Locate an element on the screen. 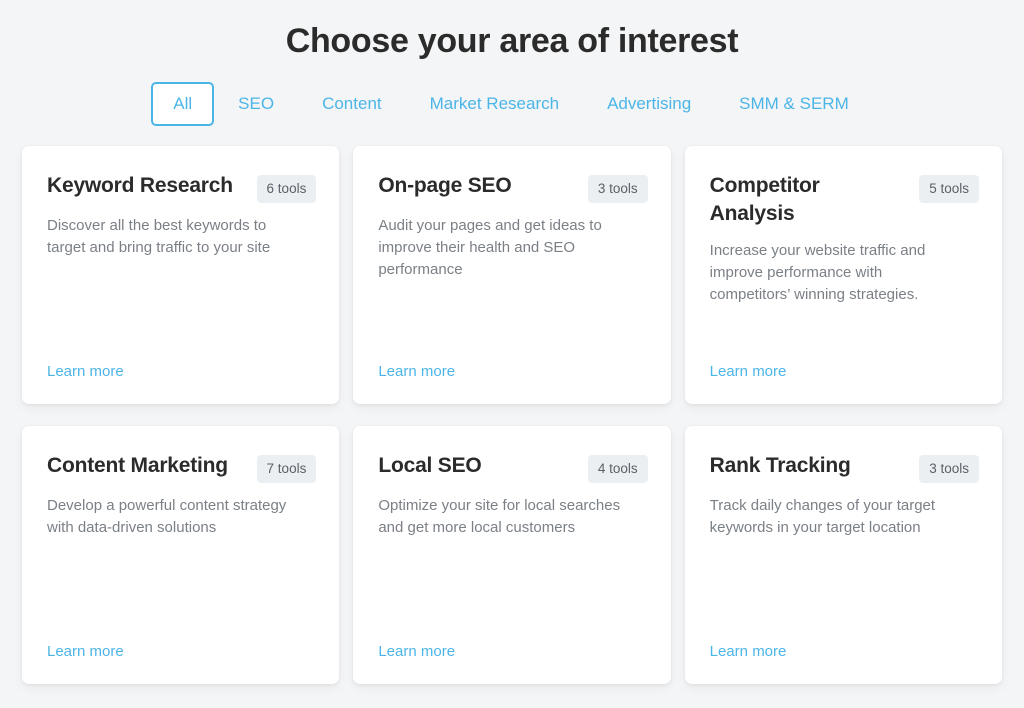 This screenshot has height=708, width=1024. card-header: On-page SEO 3 tools is located at coordinates (513, 187).